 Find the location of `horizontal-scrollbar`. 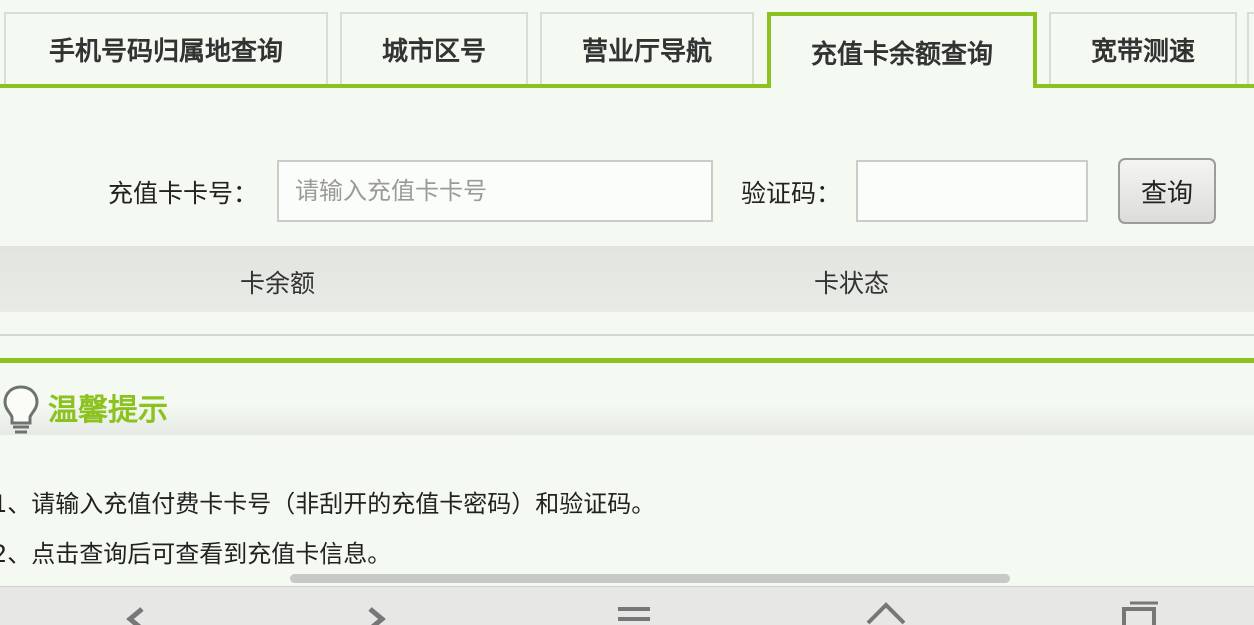

horizontal-scrollbar is located at coordinates (650, 578).